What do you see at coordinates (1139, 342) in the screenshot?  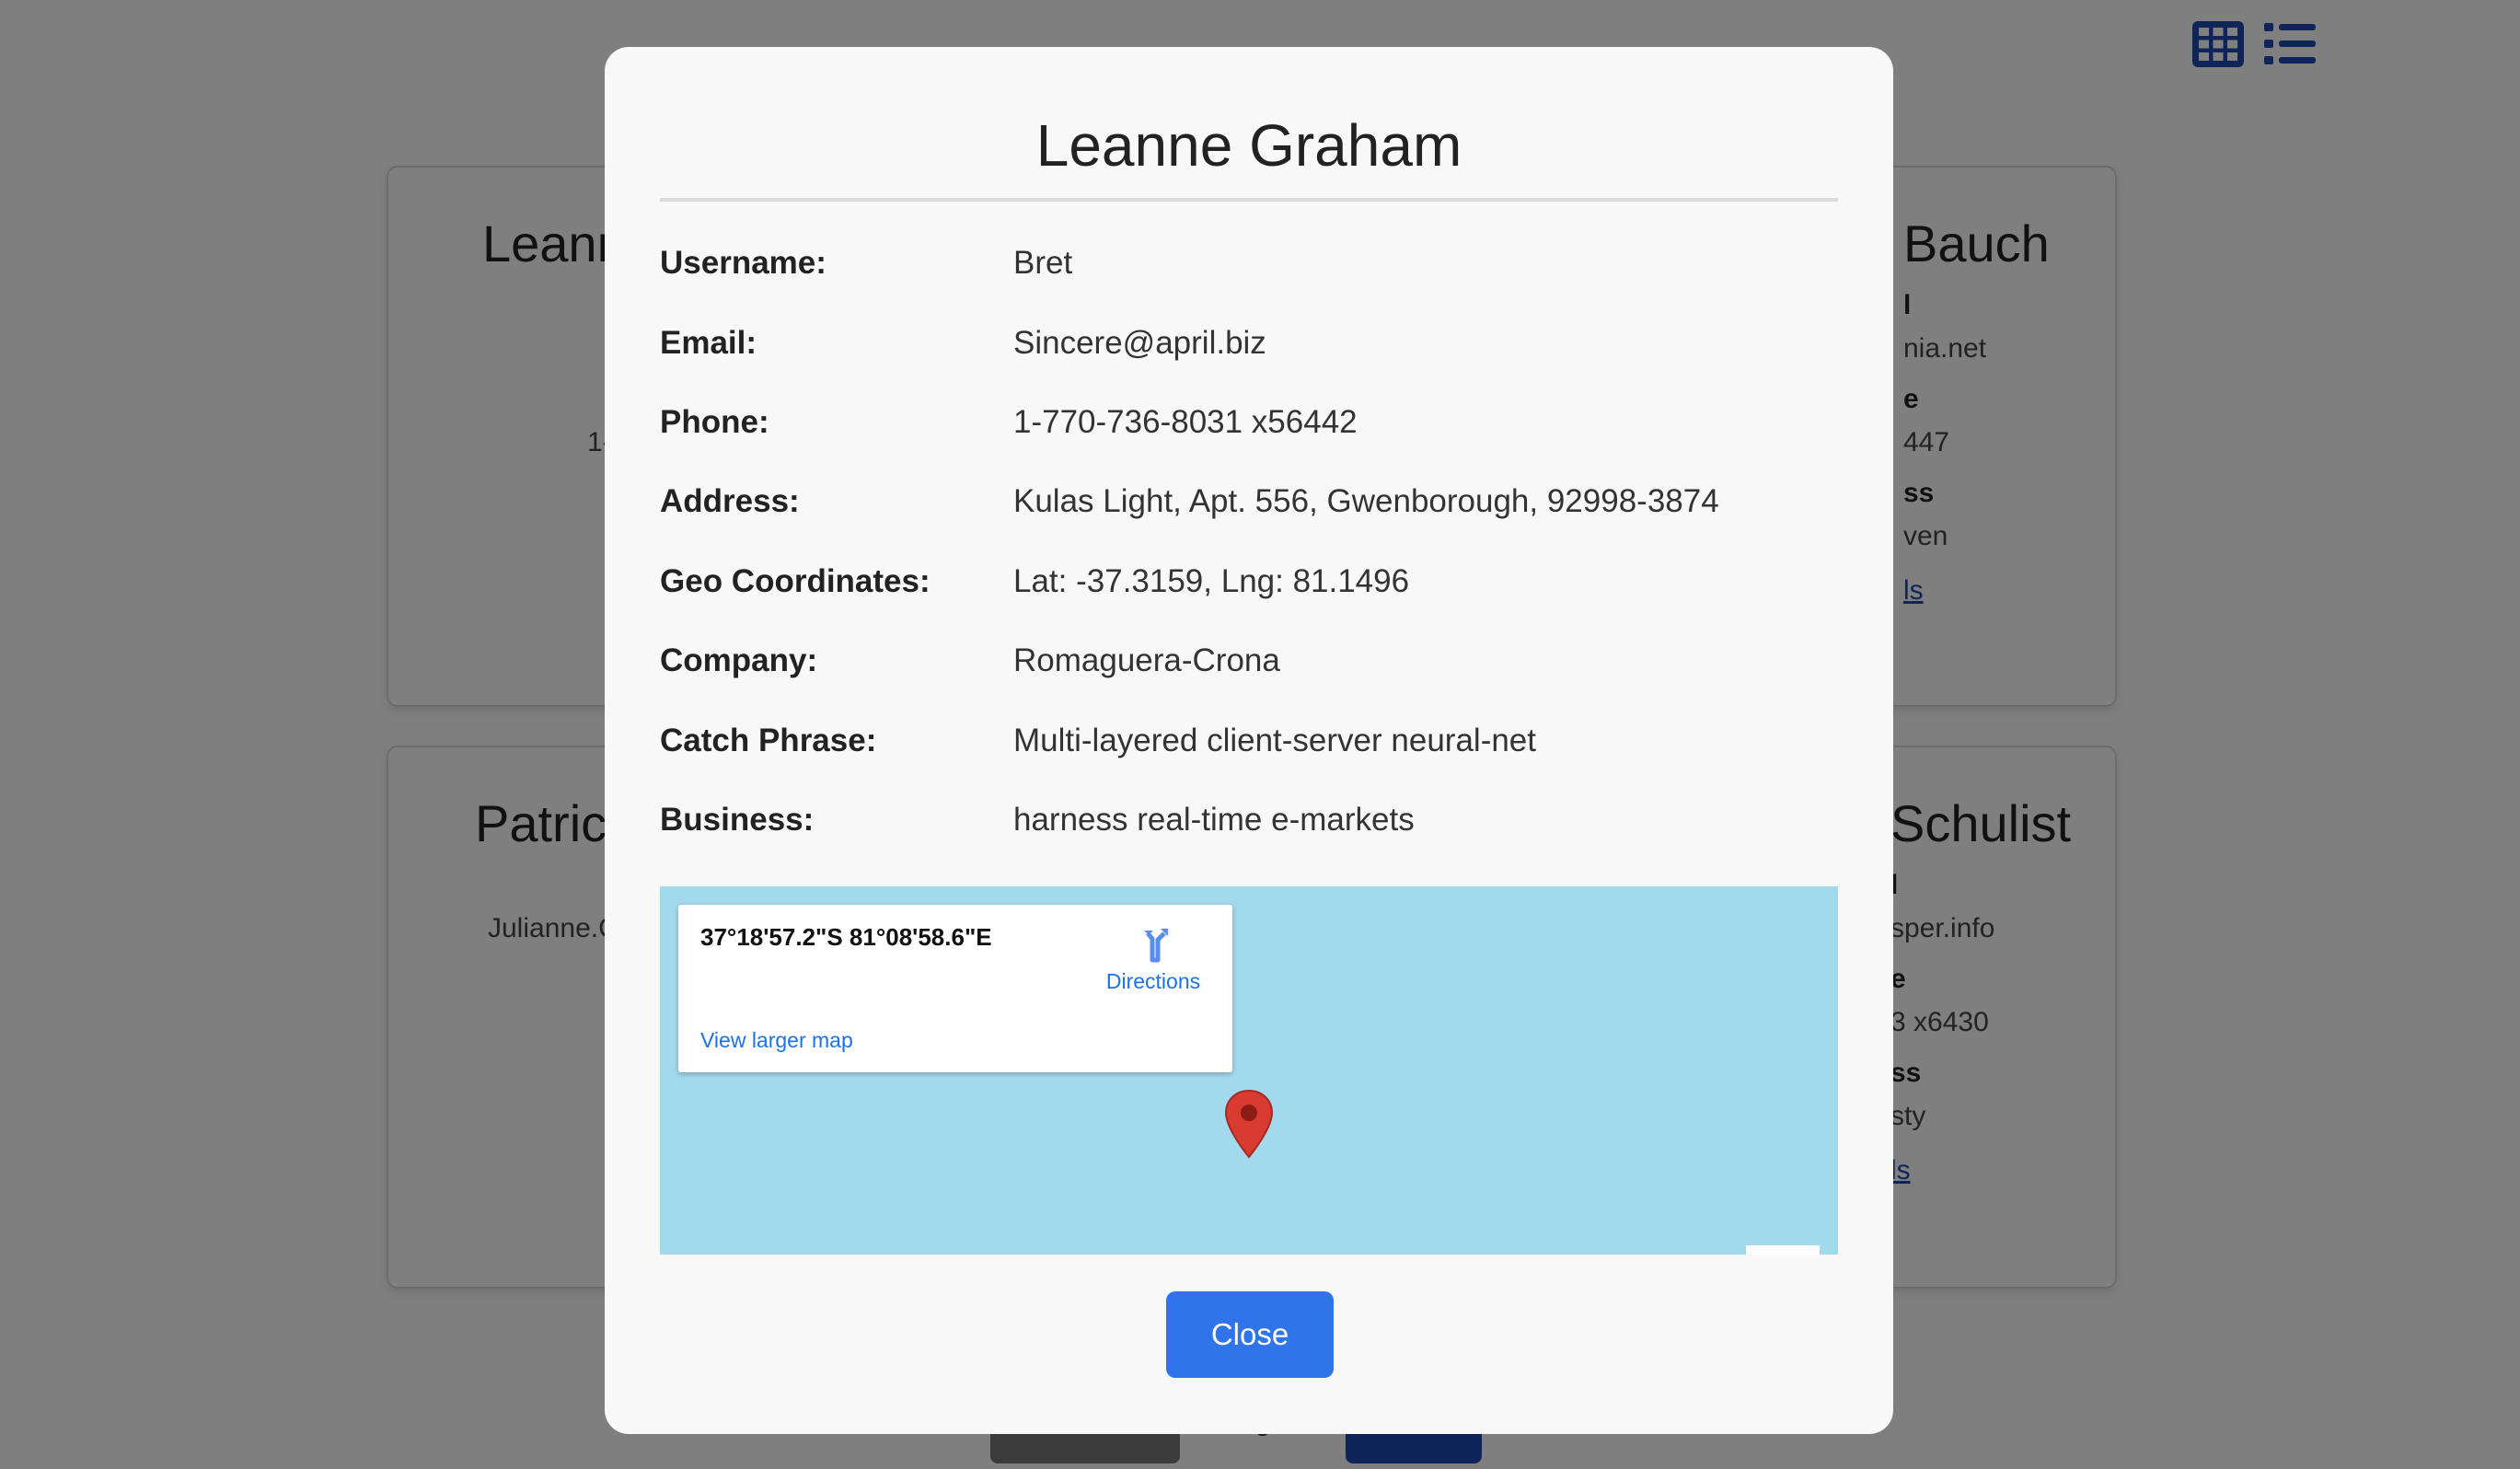 I see `detail-value: Sincere@april.biz` at bounding box center [1139, 342].